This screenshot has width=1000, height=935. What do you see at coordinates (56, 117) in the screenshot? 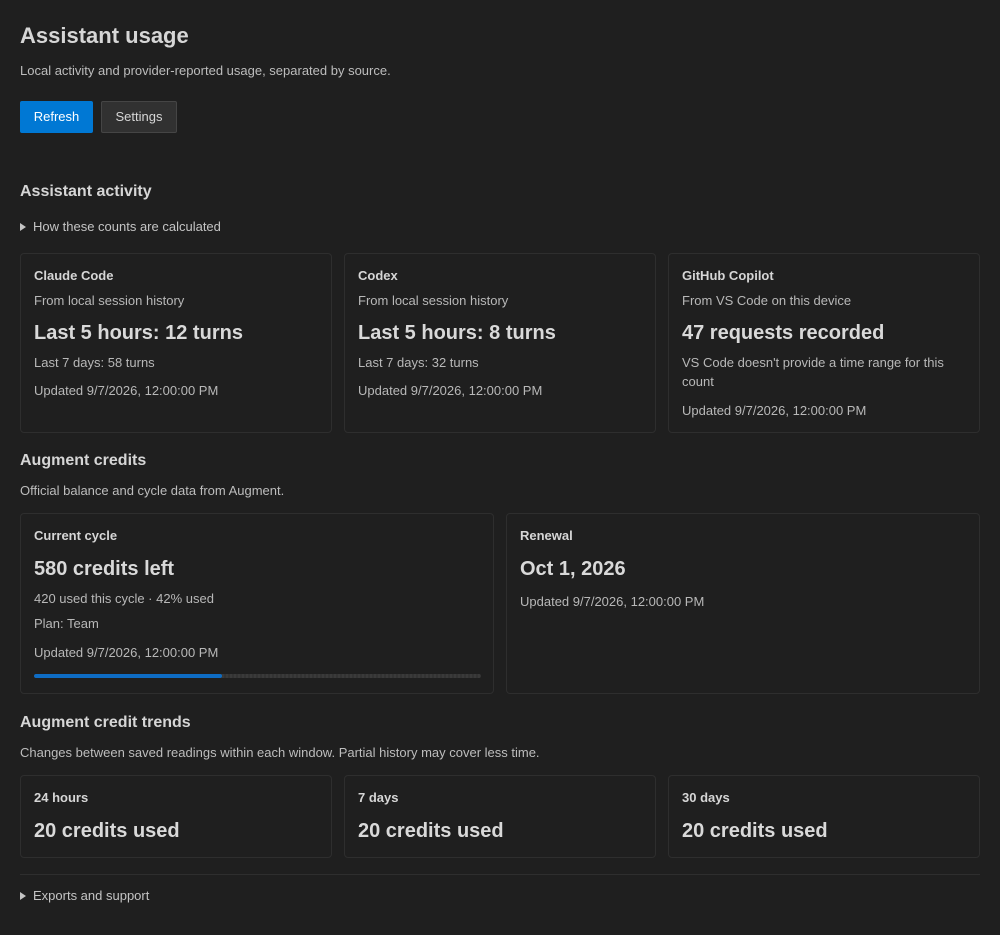
I see `refresh-button: Refresh` at bounding box center [56, 117].